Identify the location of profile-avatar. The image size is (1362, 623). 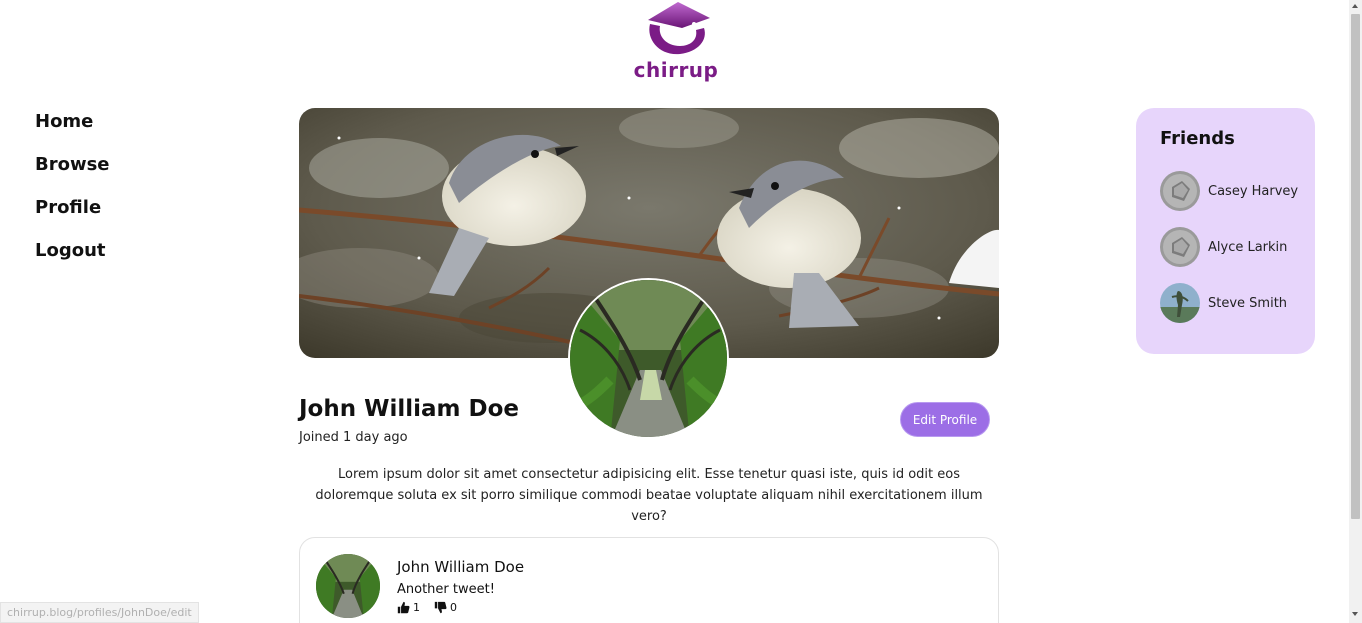
(648, 358).